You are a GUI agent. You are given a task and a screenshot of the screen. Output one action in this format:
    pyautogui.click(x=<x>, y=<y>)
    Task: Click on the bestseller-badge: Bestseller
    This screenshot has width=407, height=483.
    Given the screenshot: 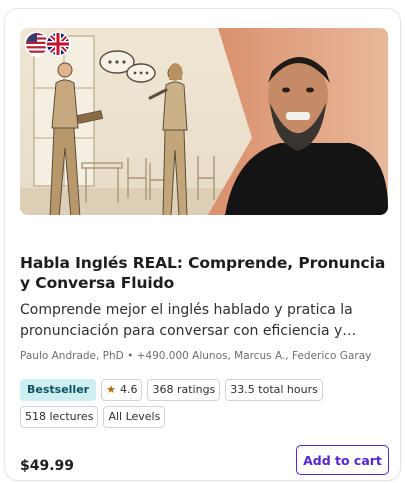 What is the action you would take?
    pyautogui.click(x=58, y=390)
    